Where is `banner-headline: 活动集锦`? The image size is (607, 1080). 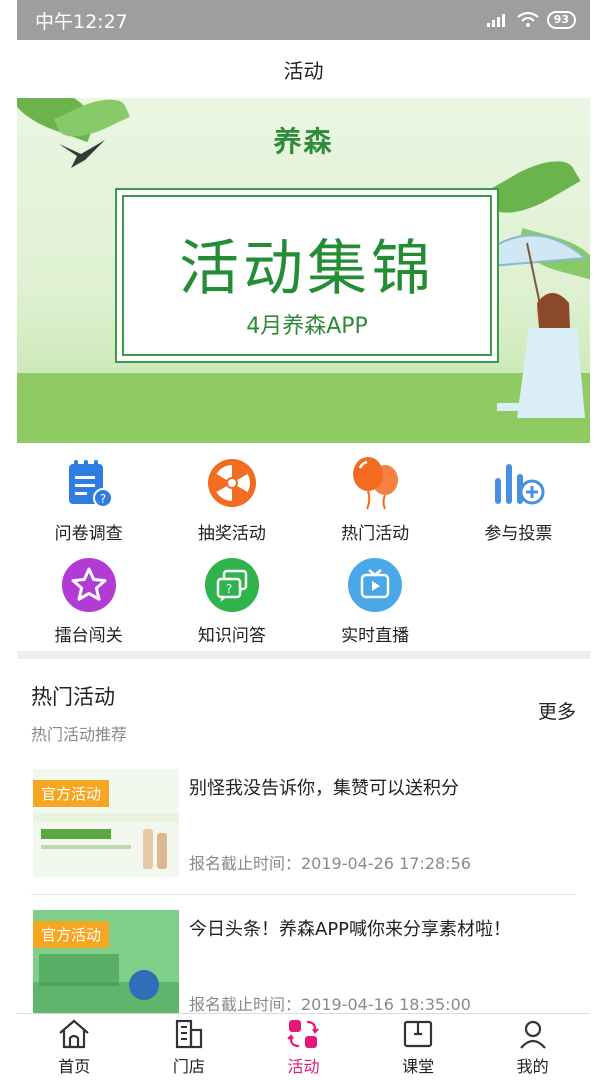 banner-headline: 活动集锦 is located at coordinates (307, 269).